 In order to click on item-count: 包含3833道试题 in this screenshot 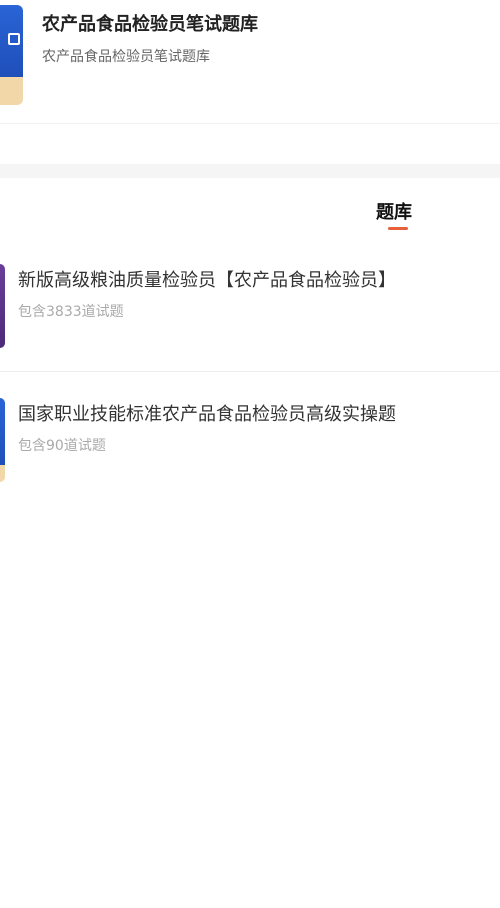, I will do `click(71, 312)`.